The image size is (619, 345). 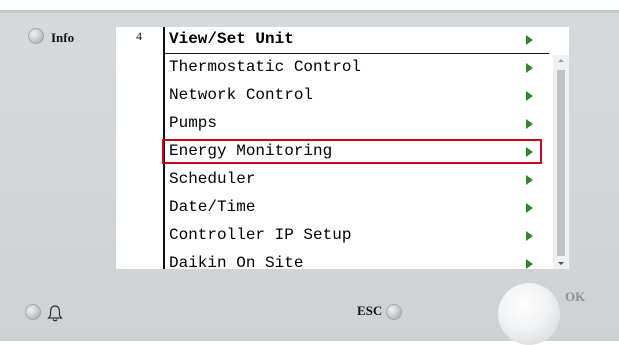 I want to click on menu-item-network-control: Network Control, so click(x=355, y=96).